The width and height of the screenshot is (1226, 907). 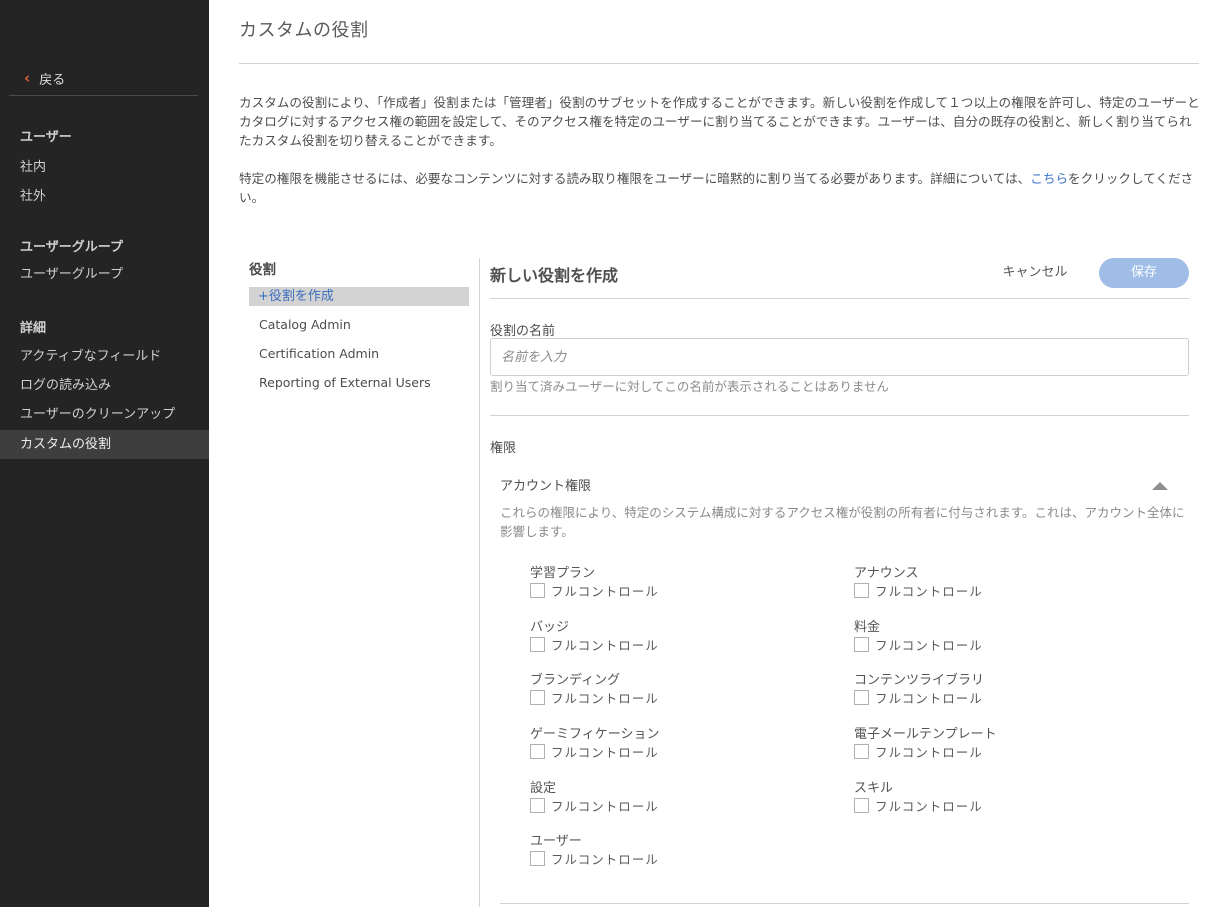 What do you see at coordinates (523, 331) in the screenshot?
I see `role-name-label: 役割の名前` at bounding box center [523, 331].